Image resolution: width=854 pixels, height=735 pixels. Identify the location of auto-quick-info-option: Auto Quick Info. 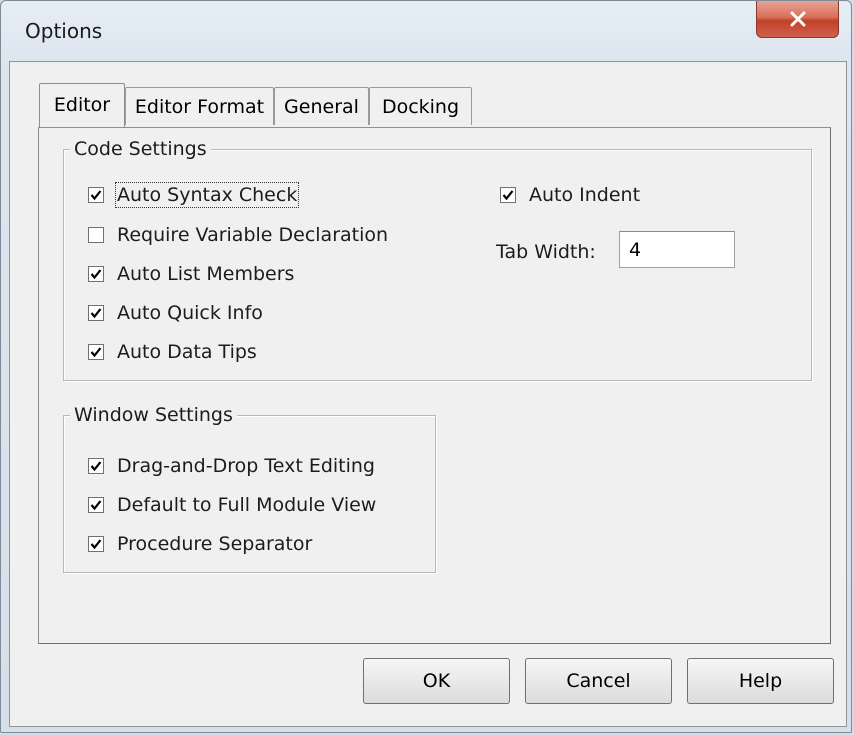
(175, 313).